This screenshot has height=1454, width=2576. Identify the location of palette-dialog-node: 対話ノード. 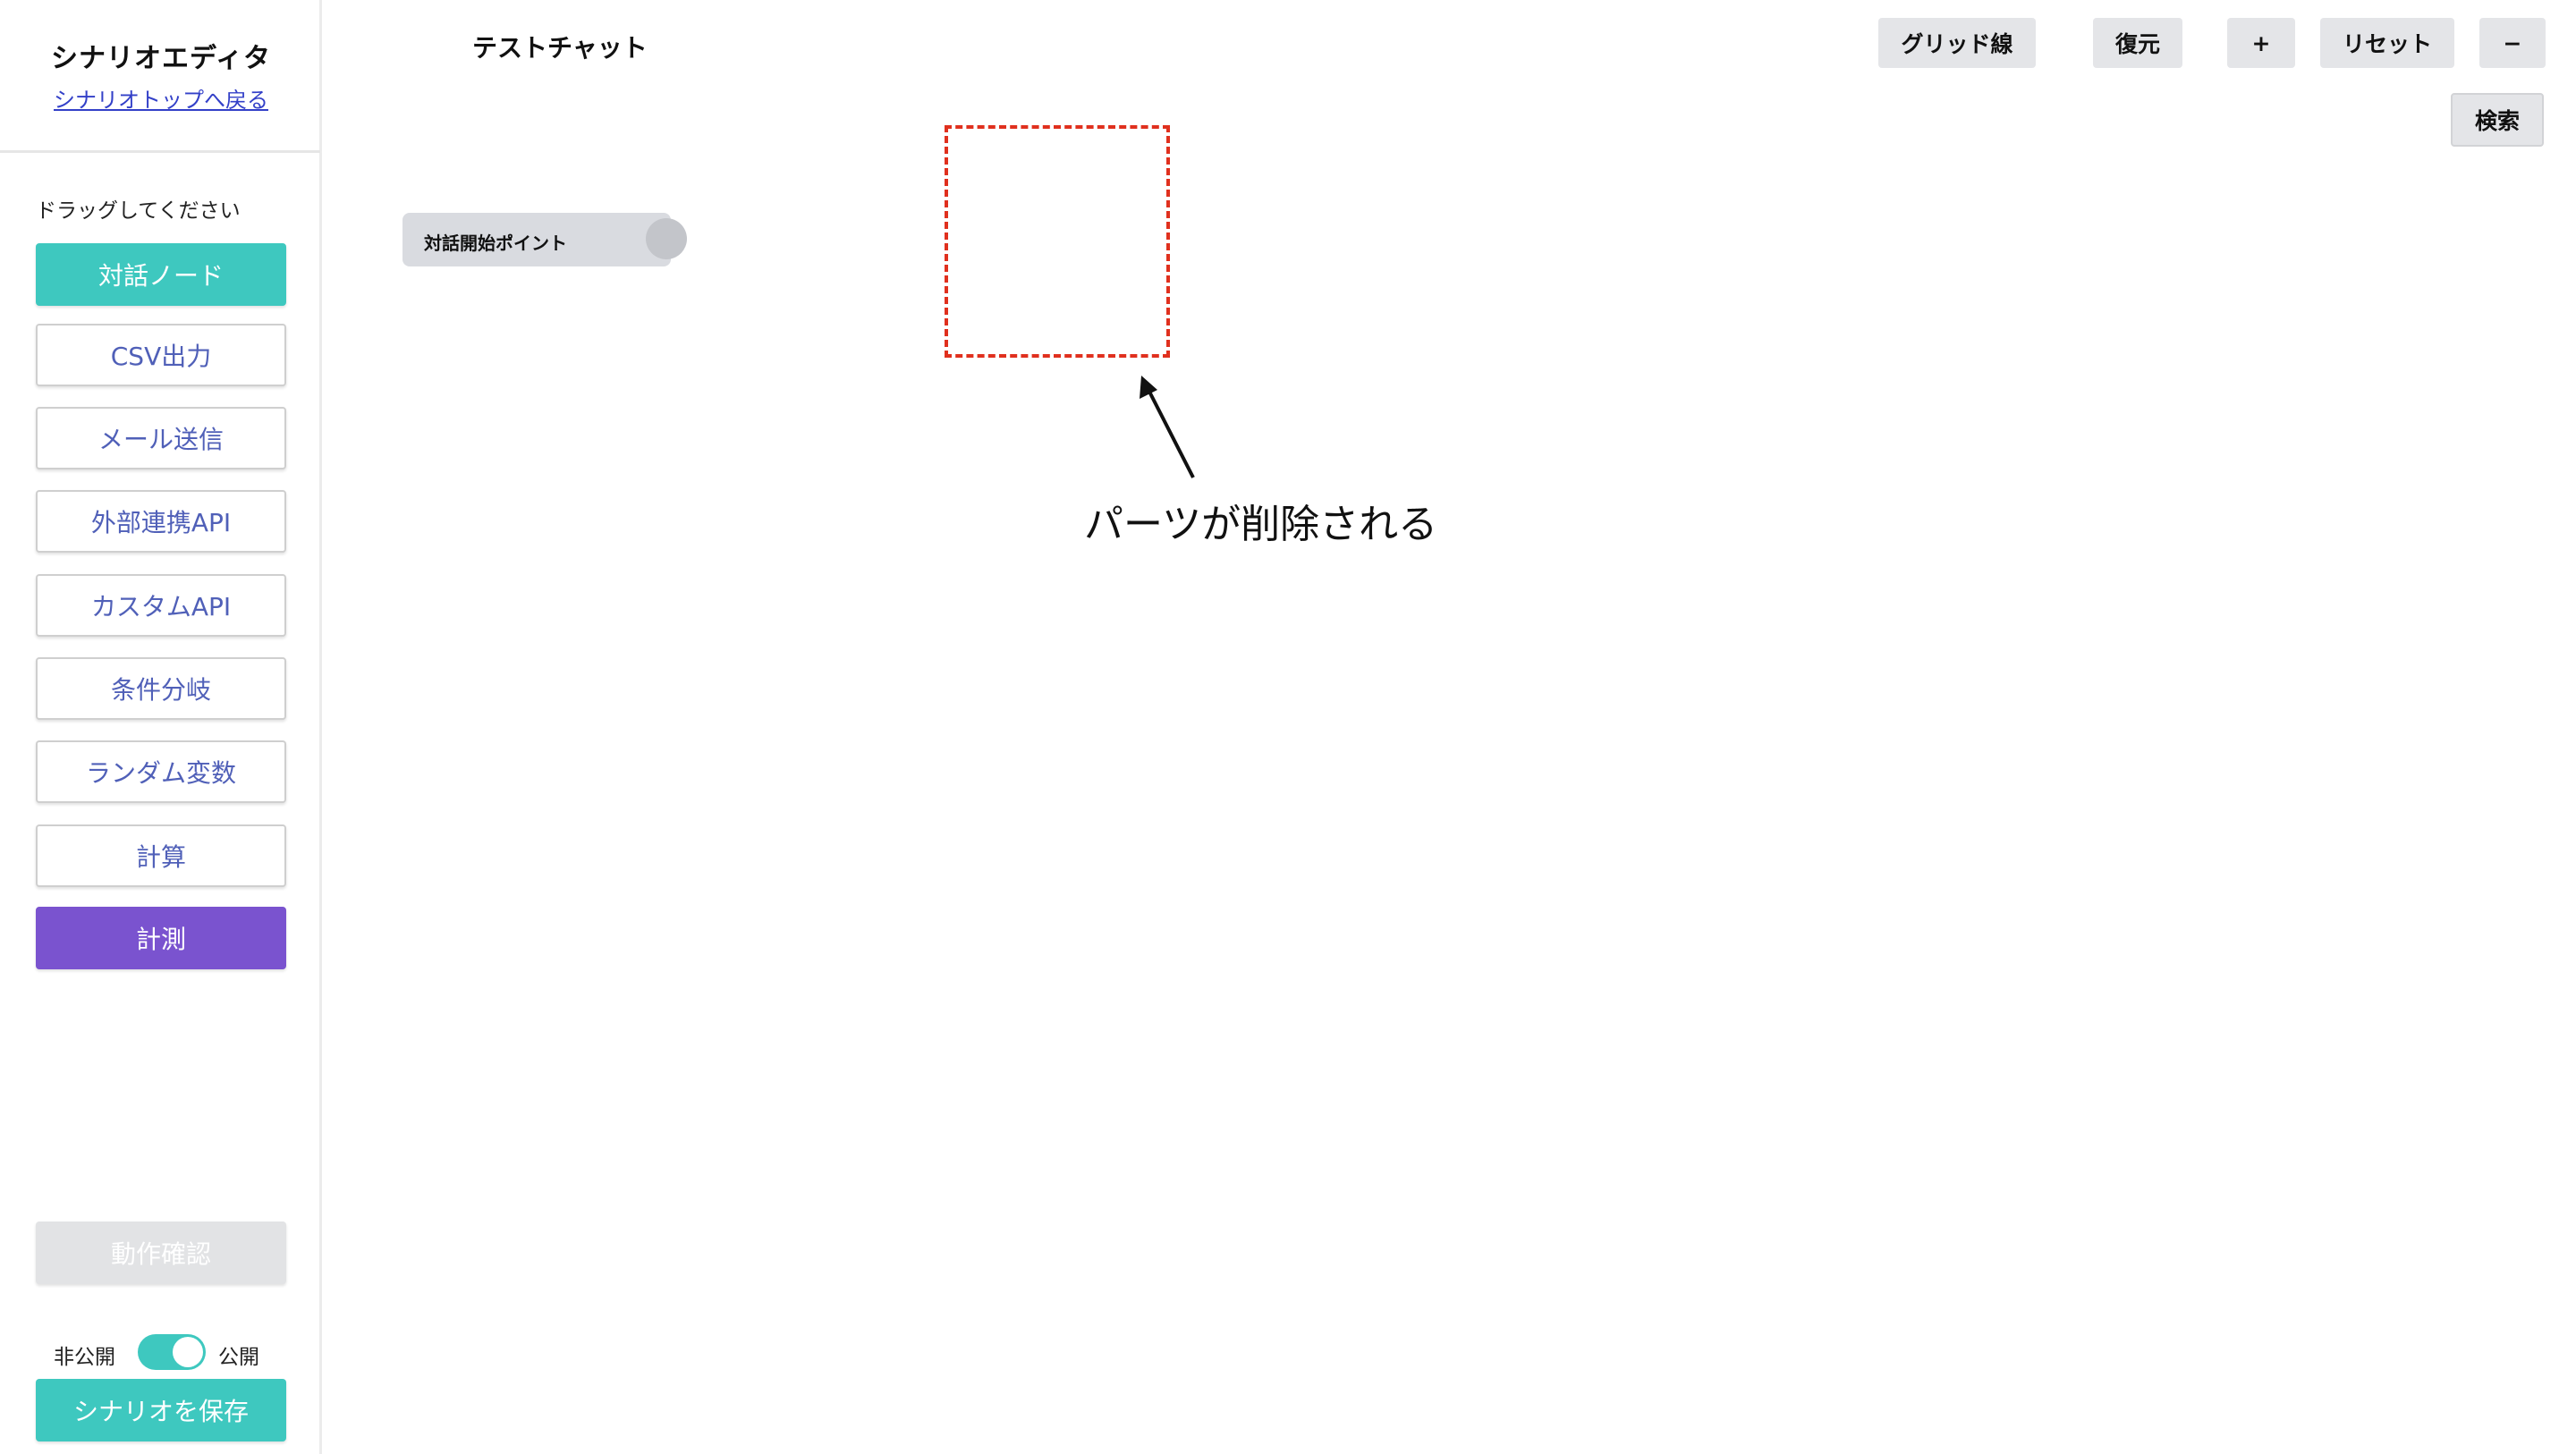
(161, 274).